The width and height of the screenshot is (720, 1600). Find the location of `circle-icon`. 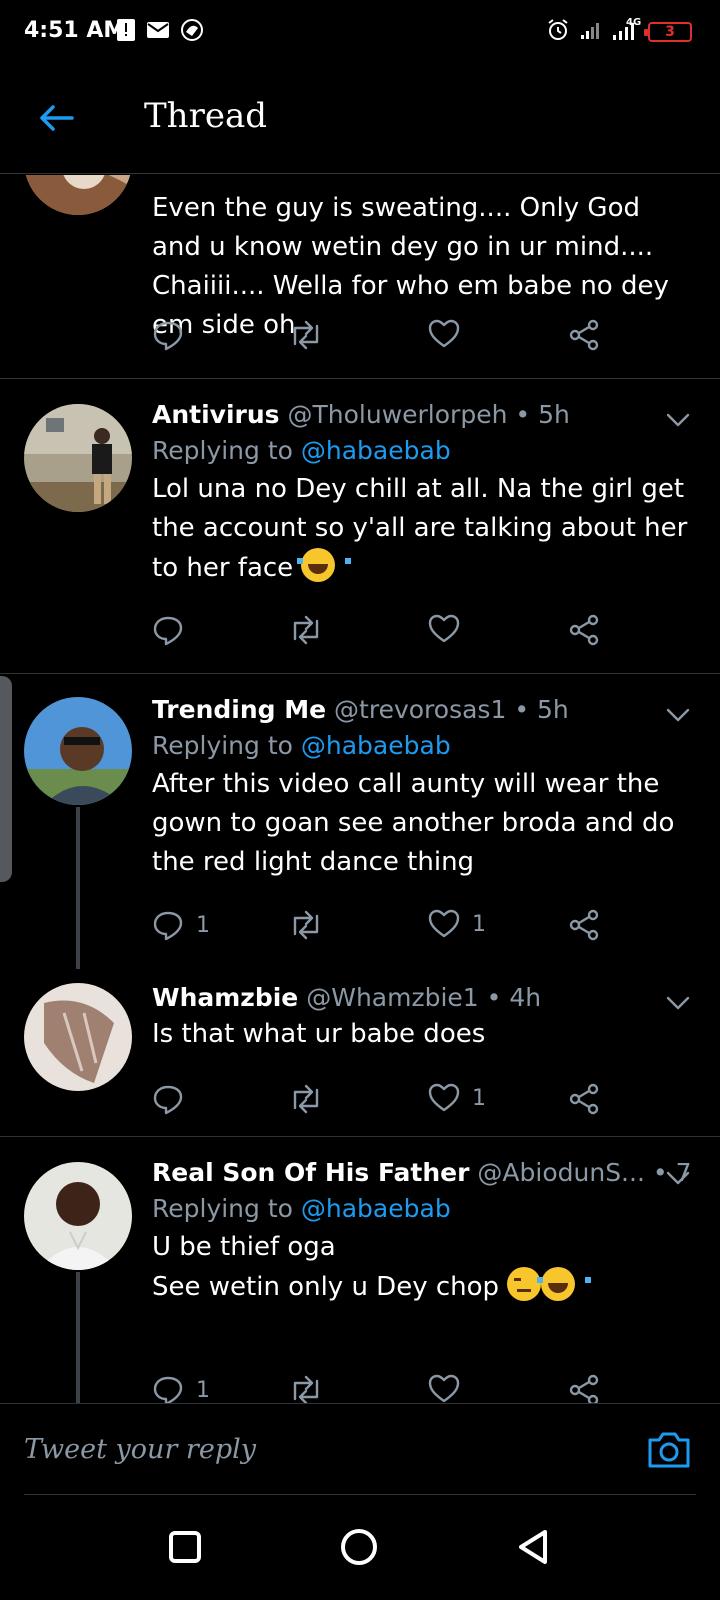

circle-icon is located at coordinates (359, 1547).